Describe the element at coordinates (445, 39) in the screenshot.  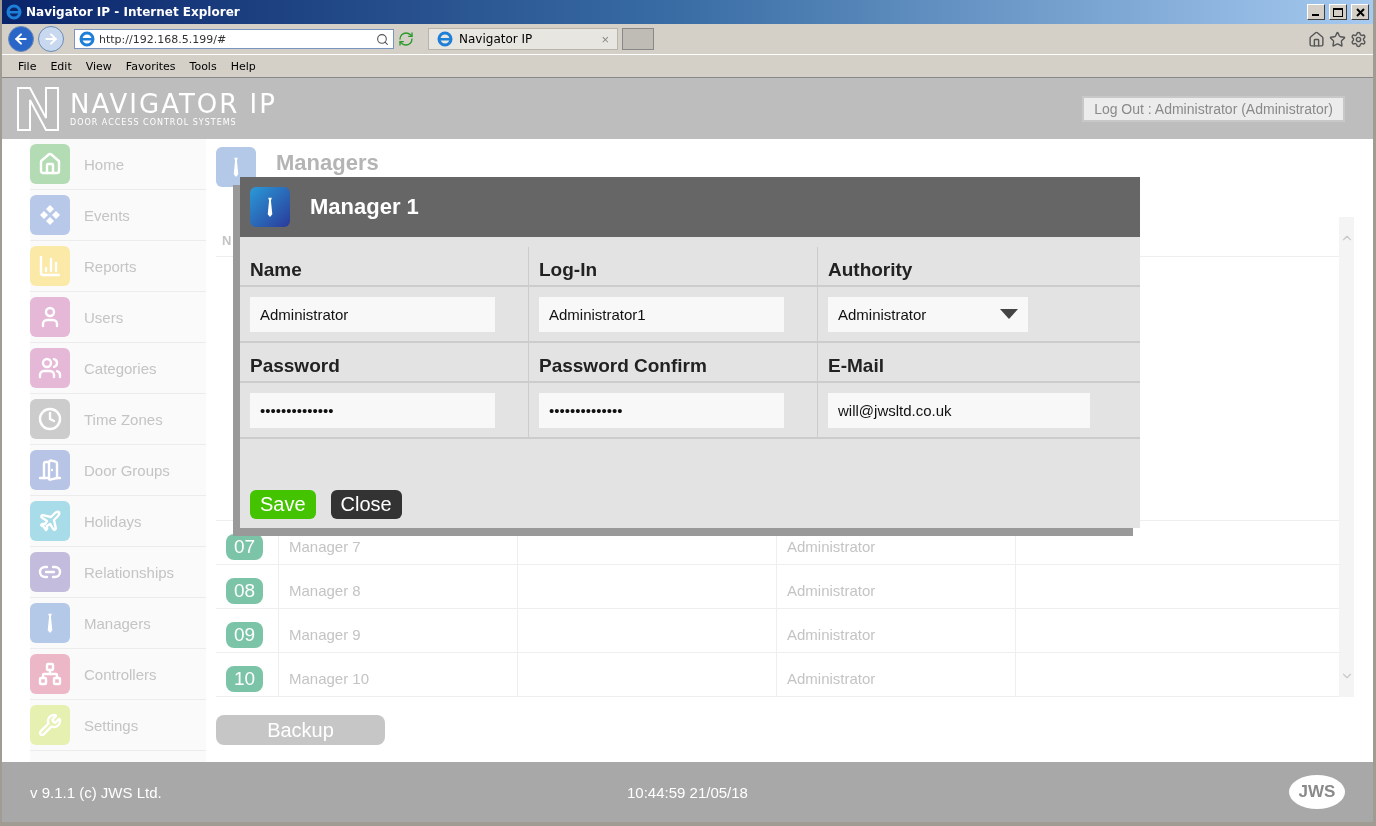
I see `tab-icon` at that location.